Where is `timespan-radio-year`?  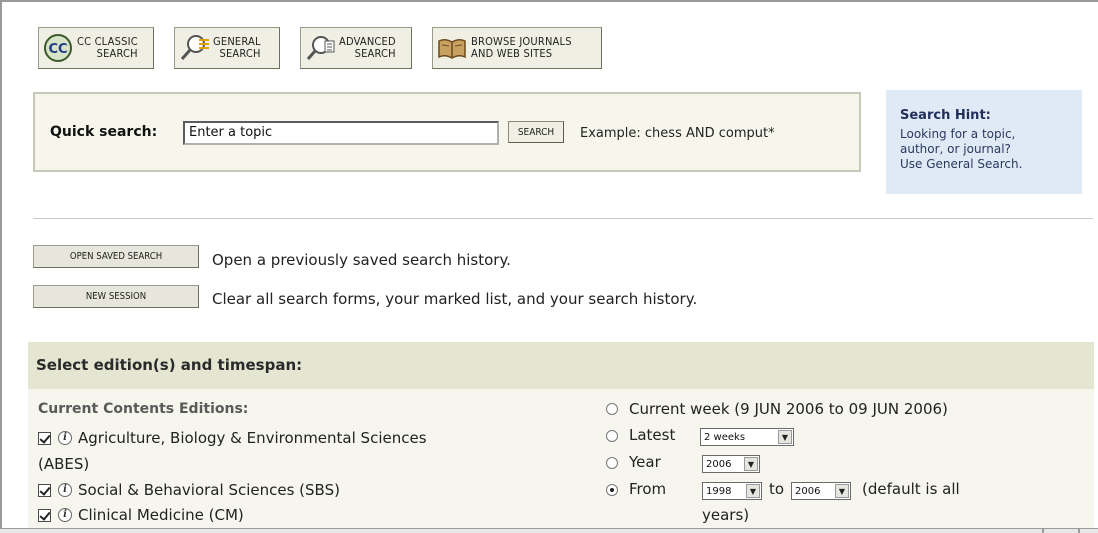
timespan-radio-year is located at coordinates (612, 463).